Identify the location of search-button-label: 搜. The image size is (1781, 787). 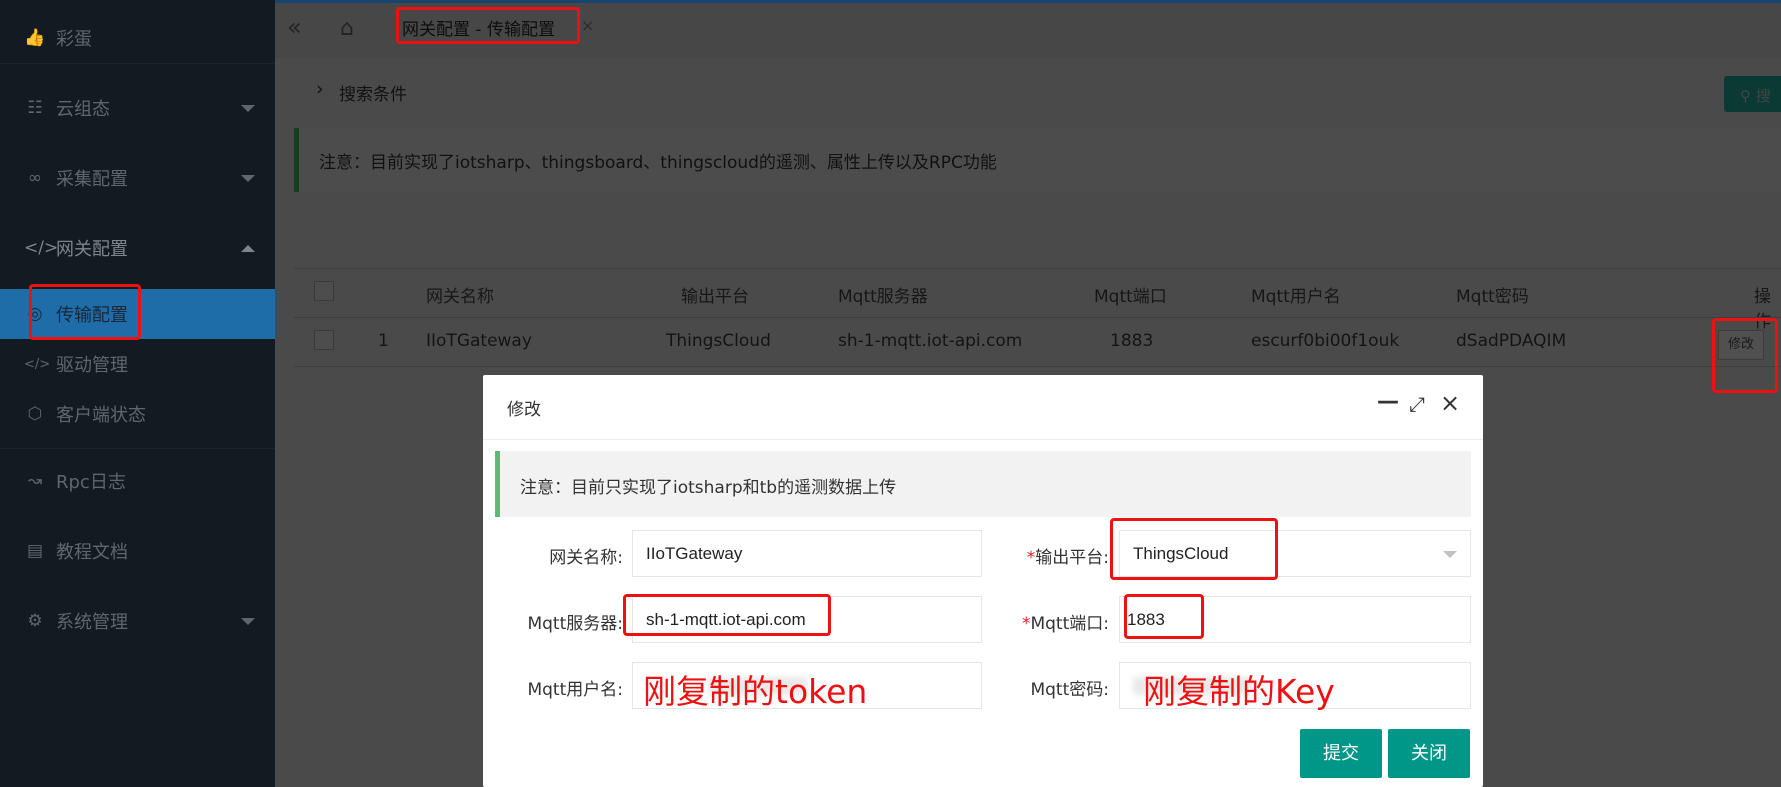
(1763, 96).